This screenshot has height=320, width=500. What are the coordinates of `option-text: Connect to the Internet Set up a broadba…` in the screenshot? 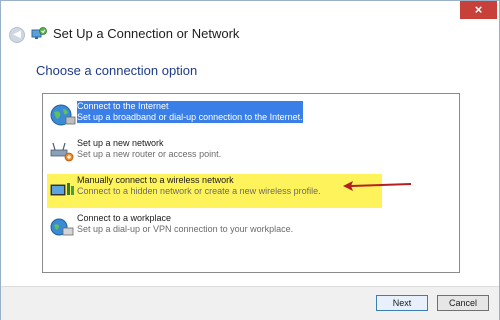 It's located at (190, 112).